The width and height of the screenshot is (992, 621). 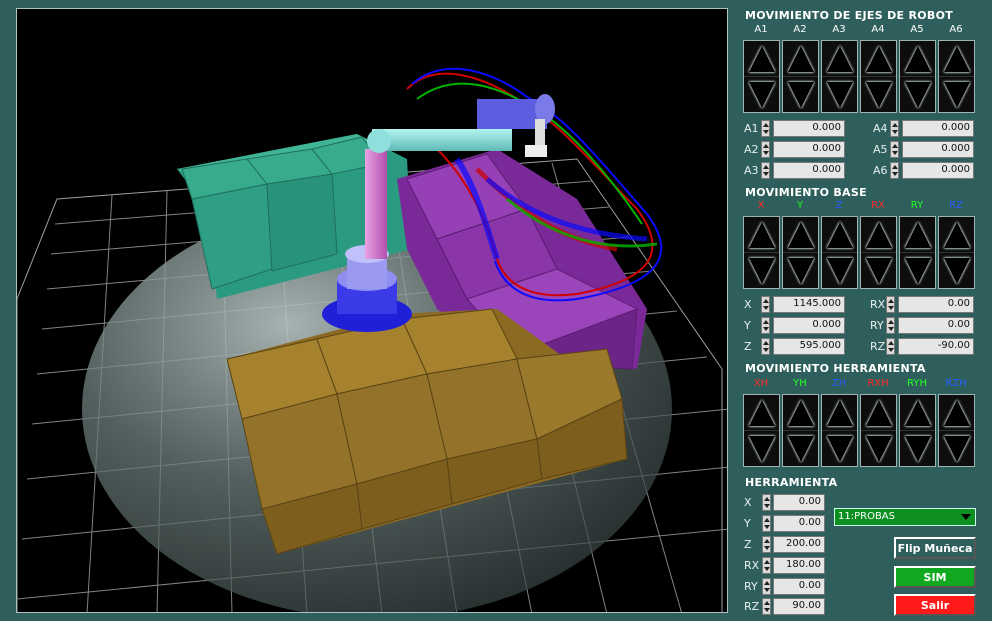 I want to click on robot_axes-value-field-2: 0.000, so click(x=809, y=170).